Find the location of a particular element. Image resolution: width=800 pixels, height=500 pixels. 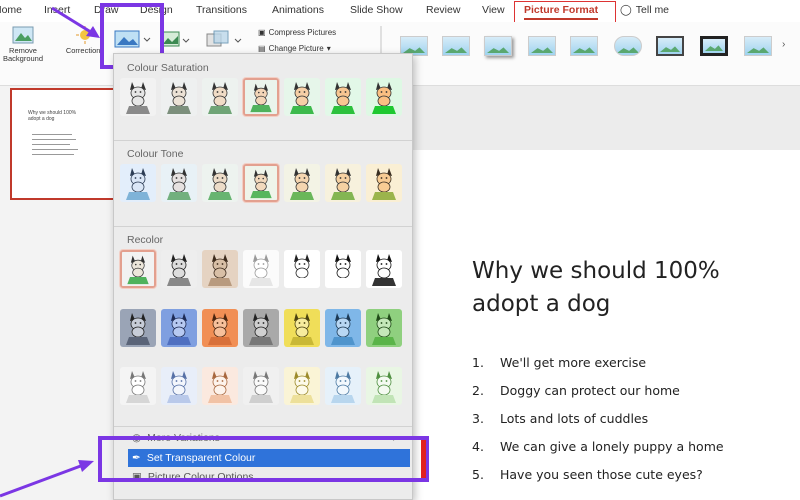

artistic-effects-icon is located at coordinates (175, 39).